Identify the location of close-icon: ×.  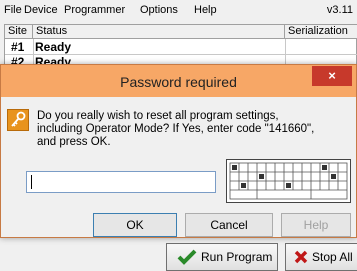
(332, 75).